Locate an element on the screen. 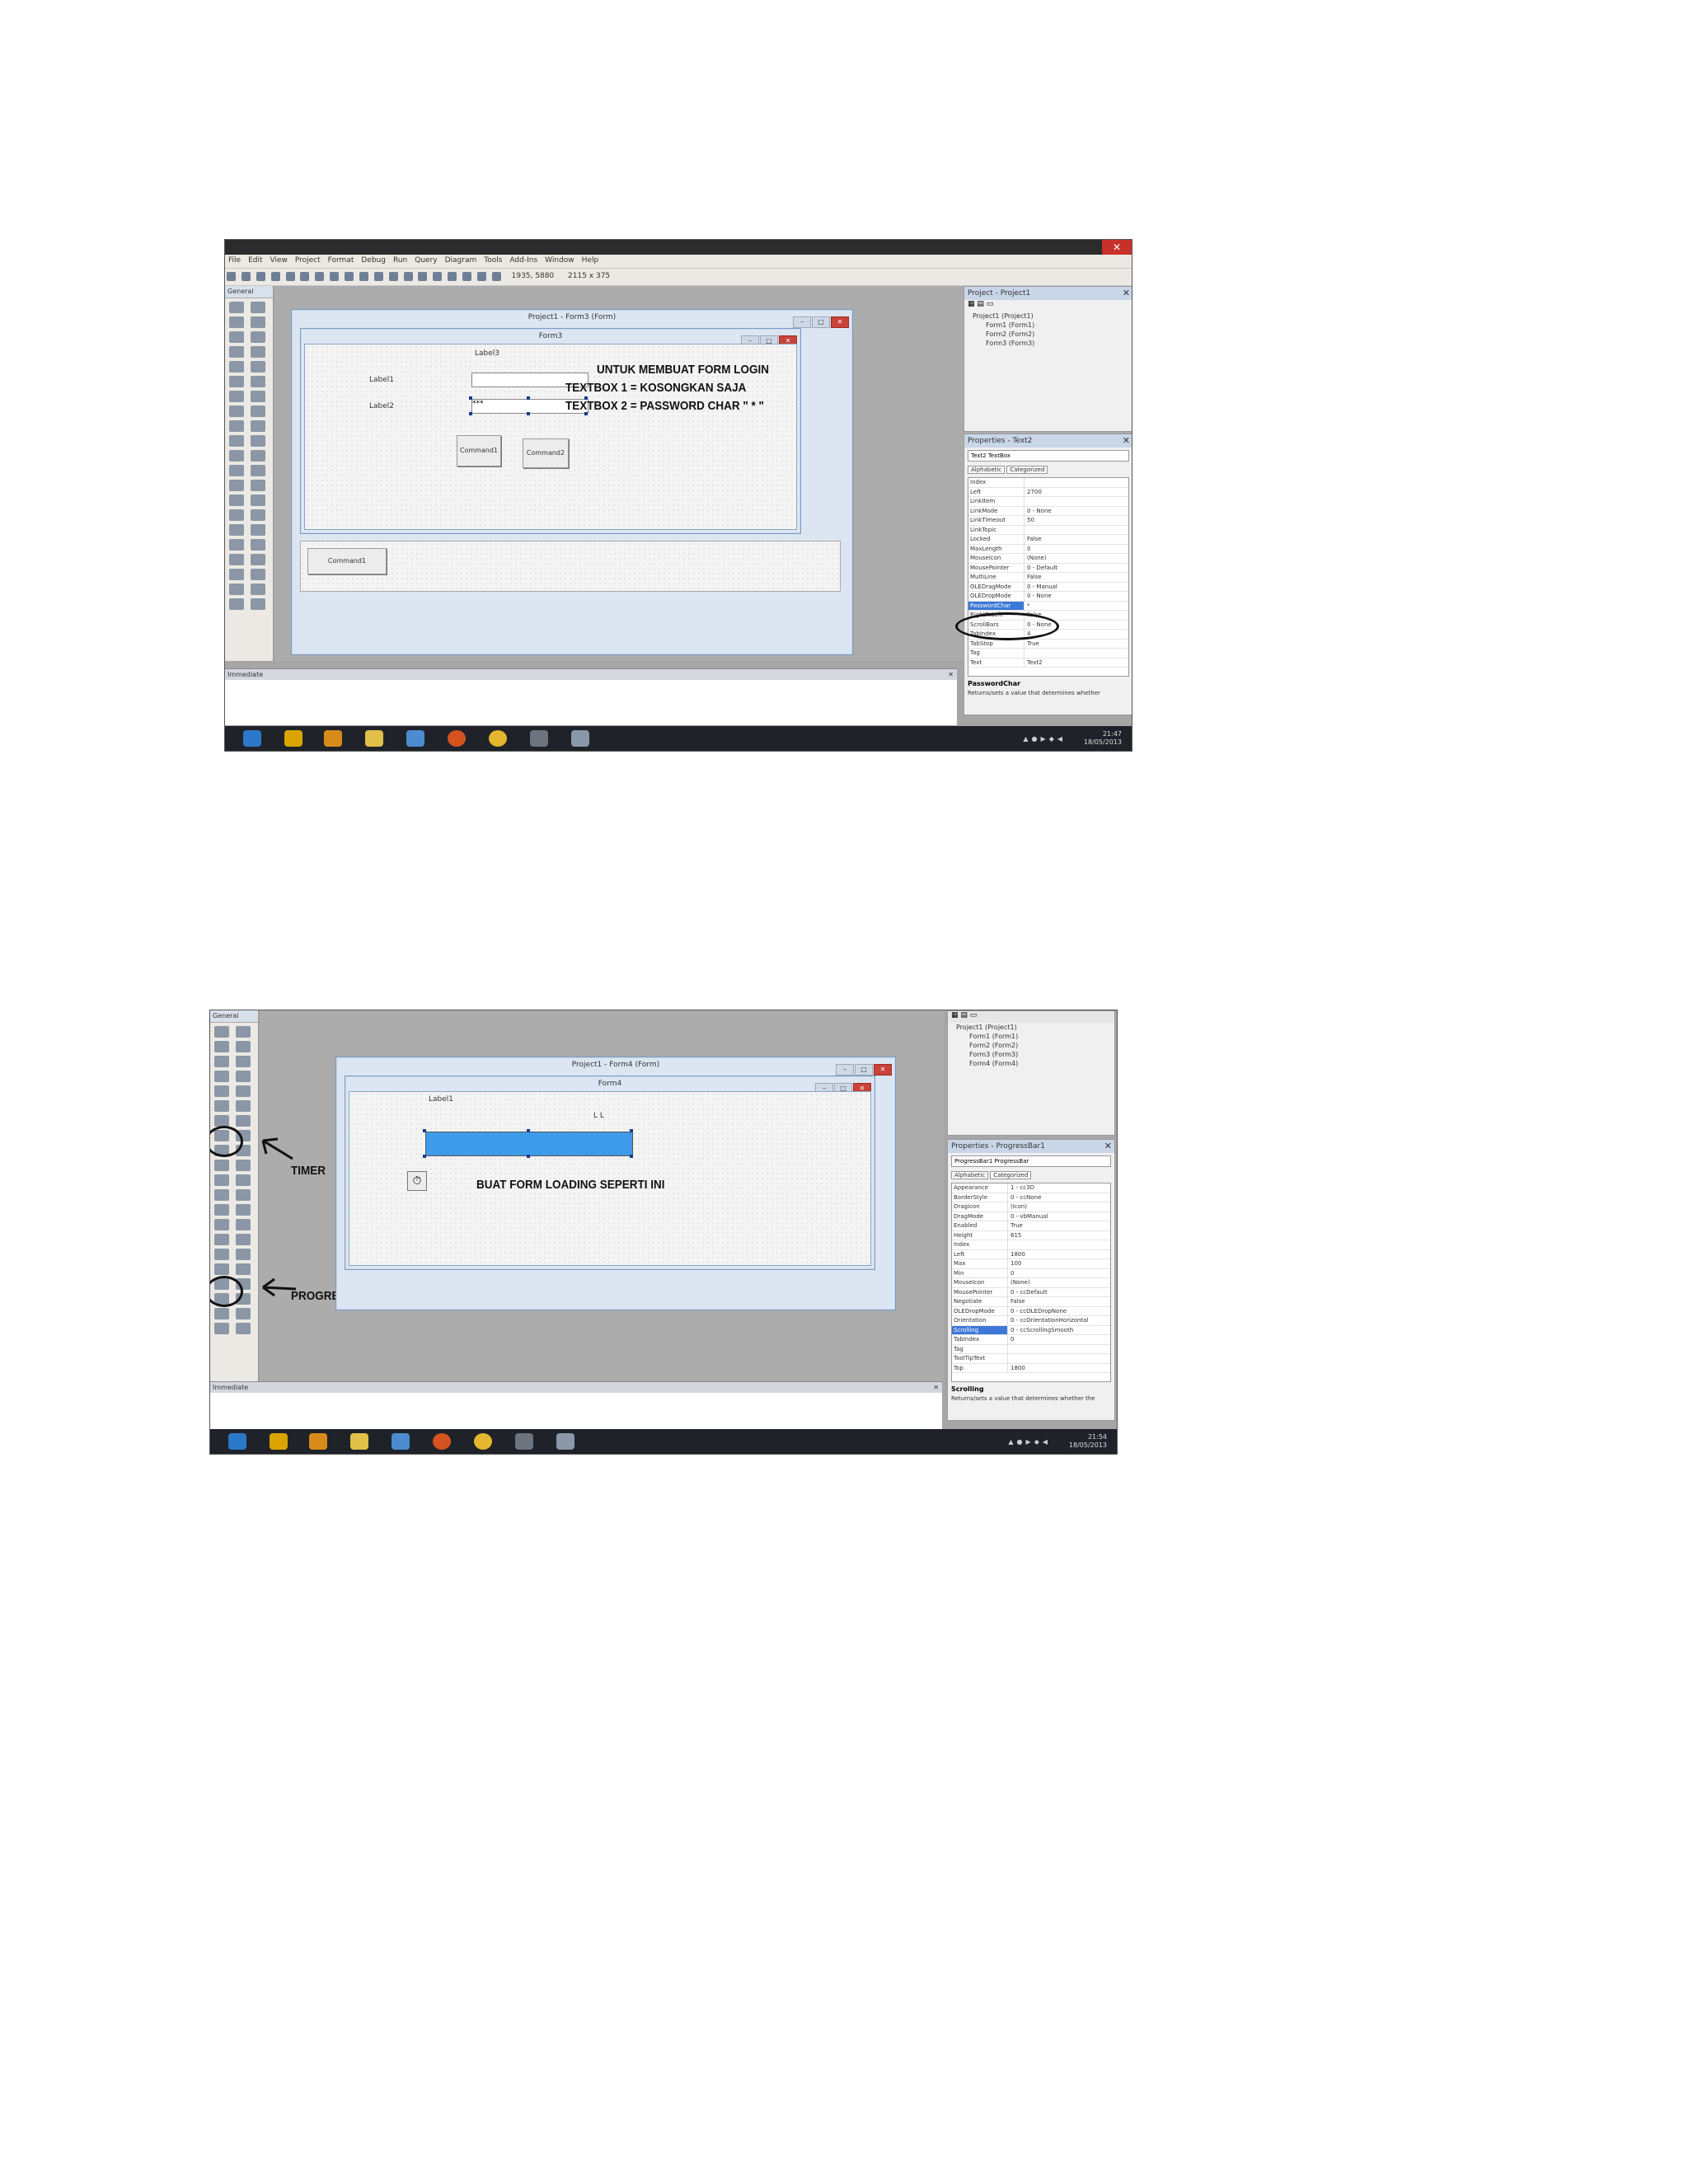 Image resolution: width=1688 pixels, height=2184 pixels. property-value: 0 - ccDefault is located at coordinates (1059, 1292).